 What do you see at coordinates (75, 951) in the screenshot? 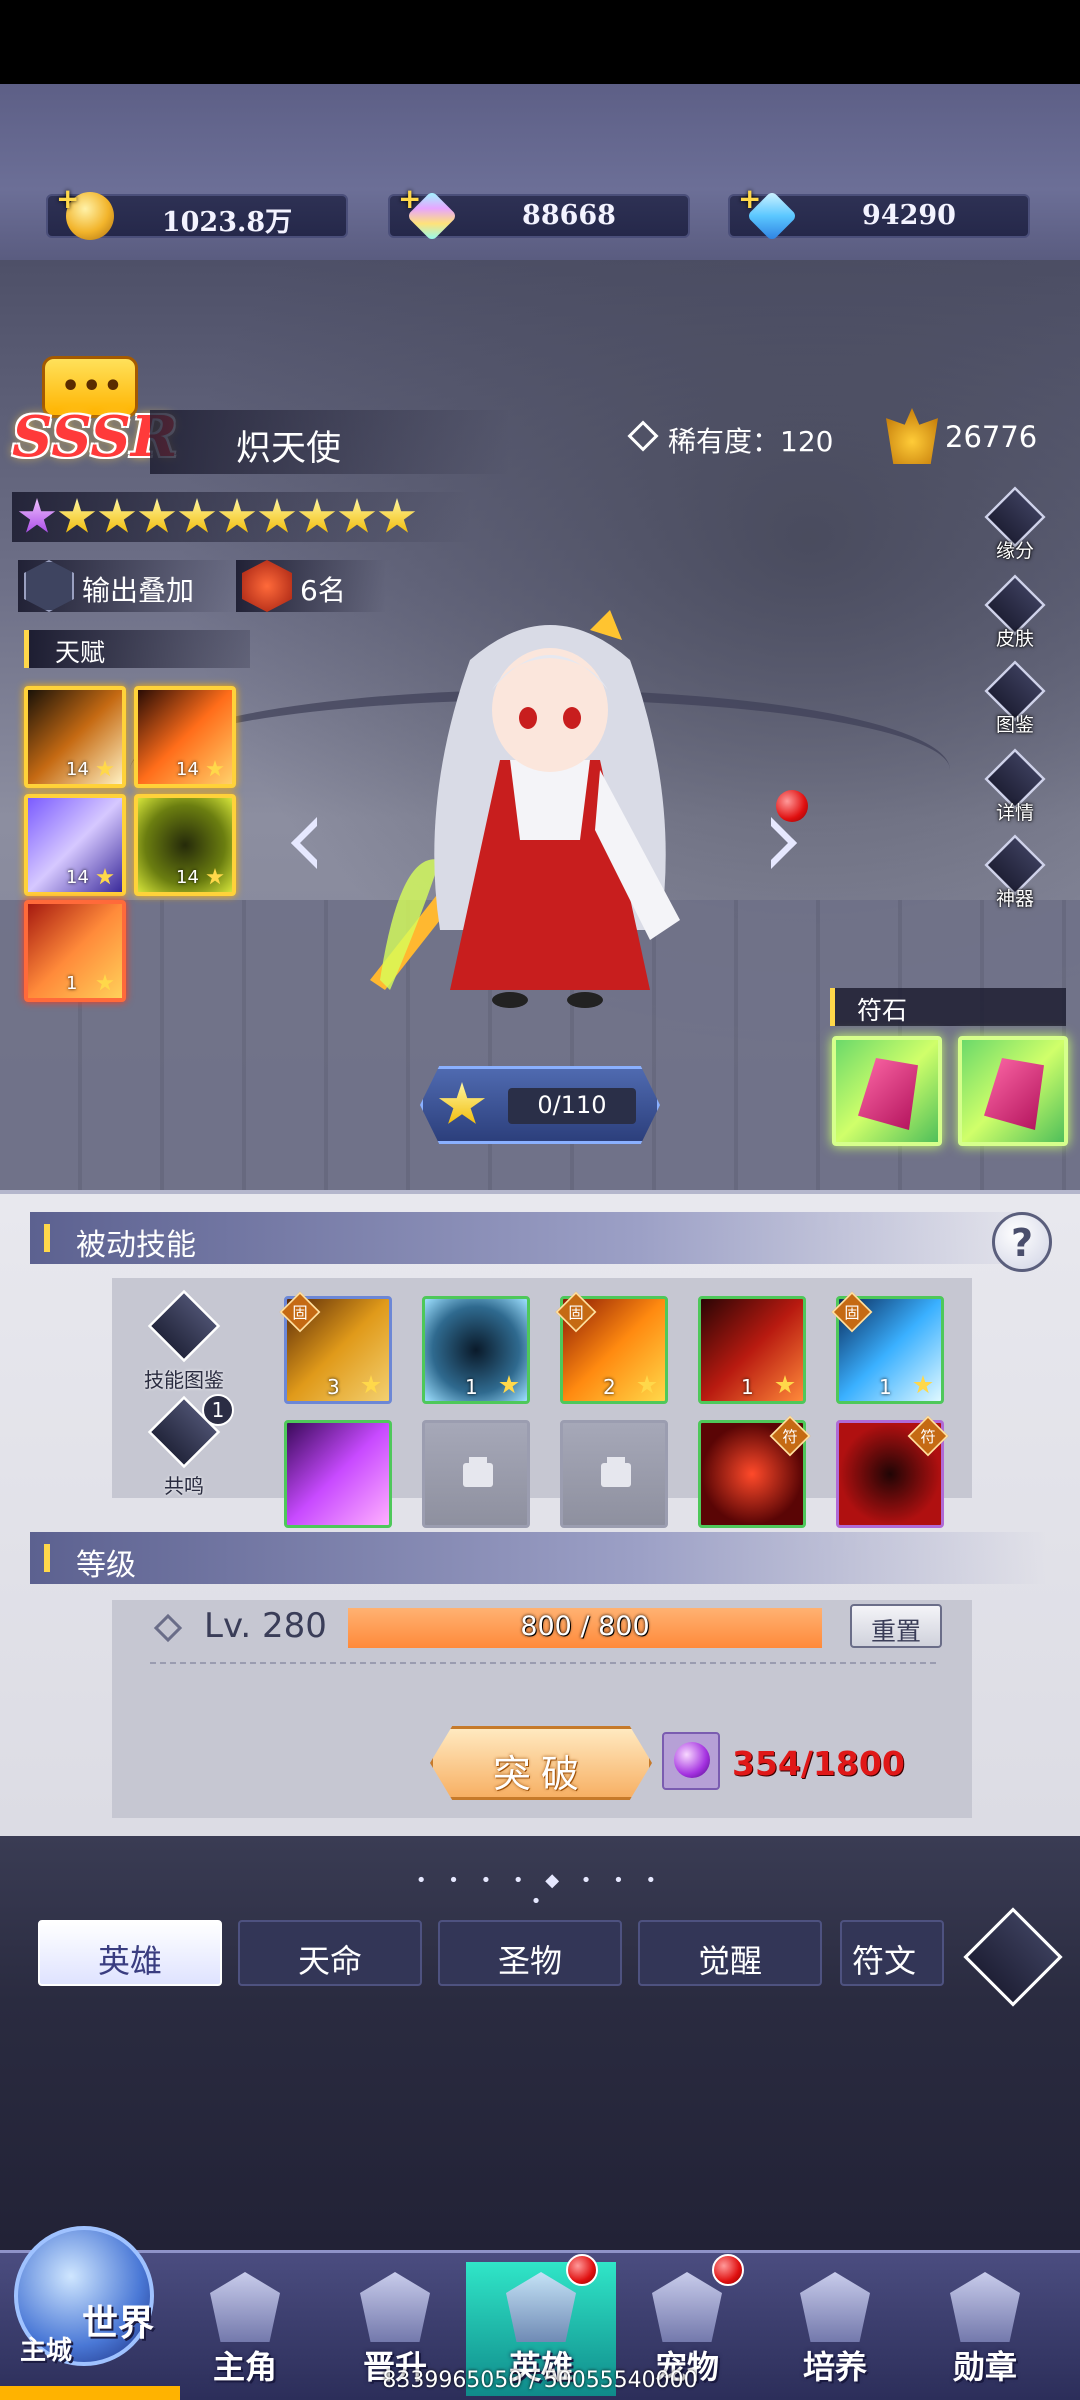
I see `talent-slot: 1` at bounding box center [75, 951].